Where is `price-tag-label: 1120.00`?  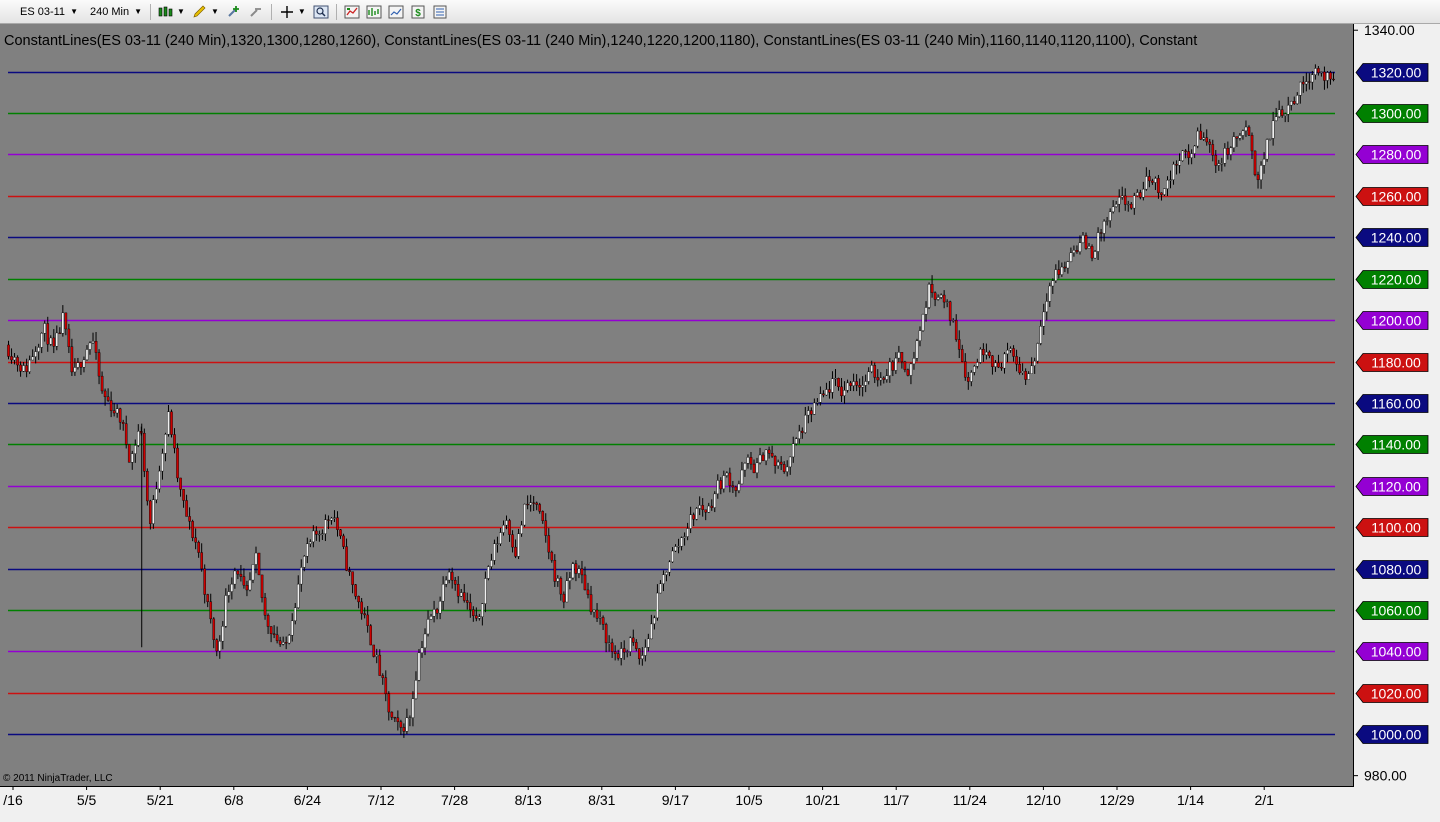
price-tag-label: 1120.00 is located at coordinates (1396, 487).